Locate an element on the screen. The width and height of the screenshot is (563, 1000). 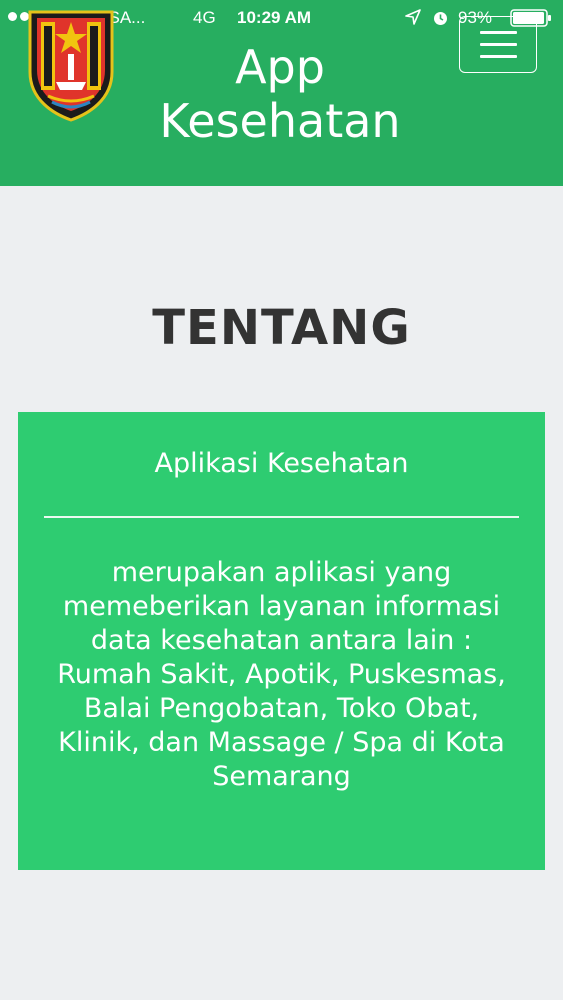
location-arrow-icon is located at coordinates (413, 17).